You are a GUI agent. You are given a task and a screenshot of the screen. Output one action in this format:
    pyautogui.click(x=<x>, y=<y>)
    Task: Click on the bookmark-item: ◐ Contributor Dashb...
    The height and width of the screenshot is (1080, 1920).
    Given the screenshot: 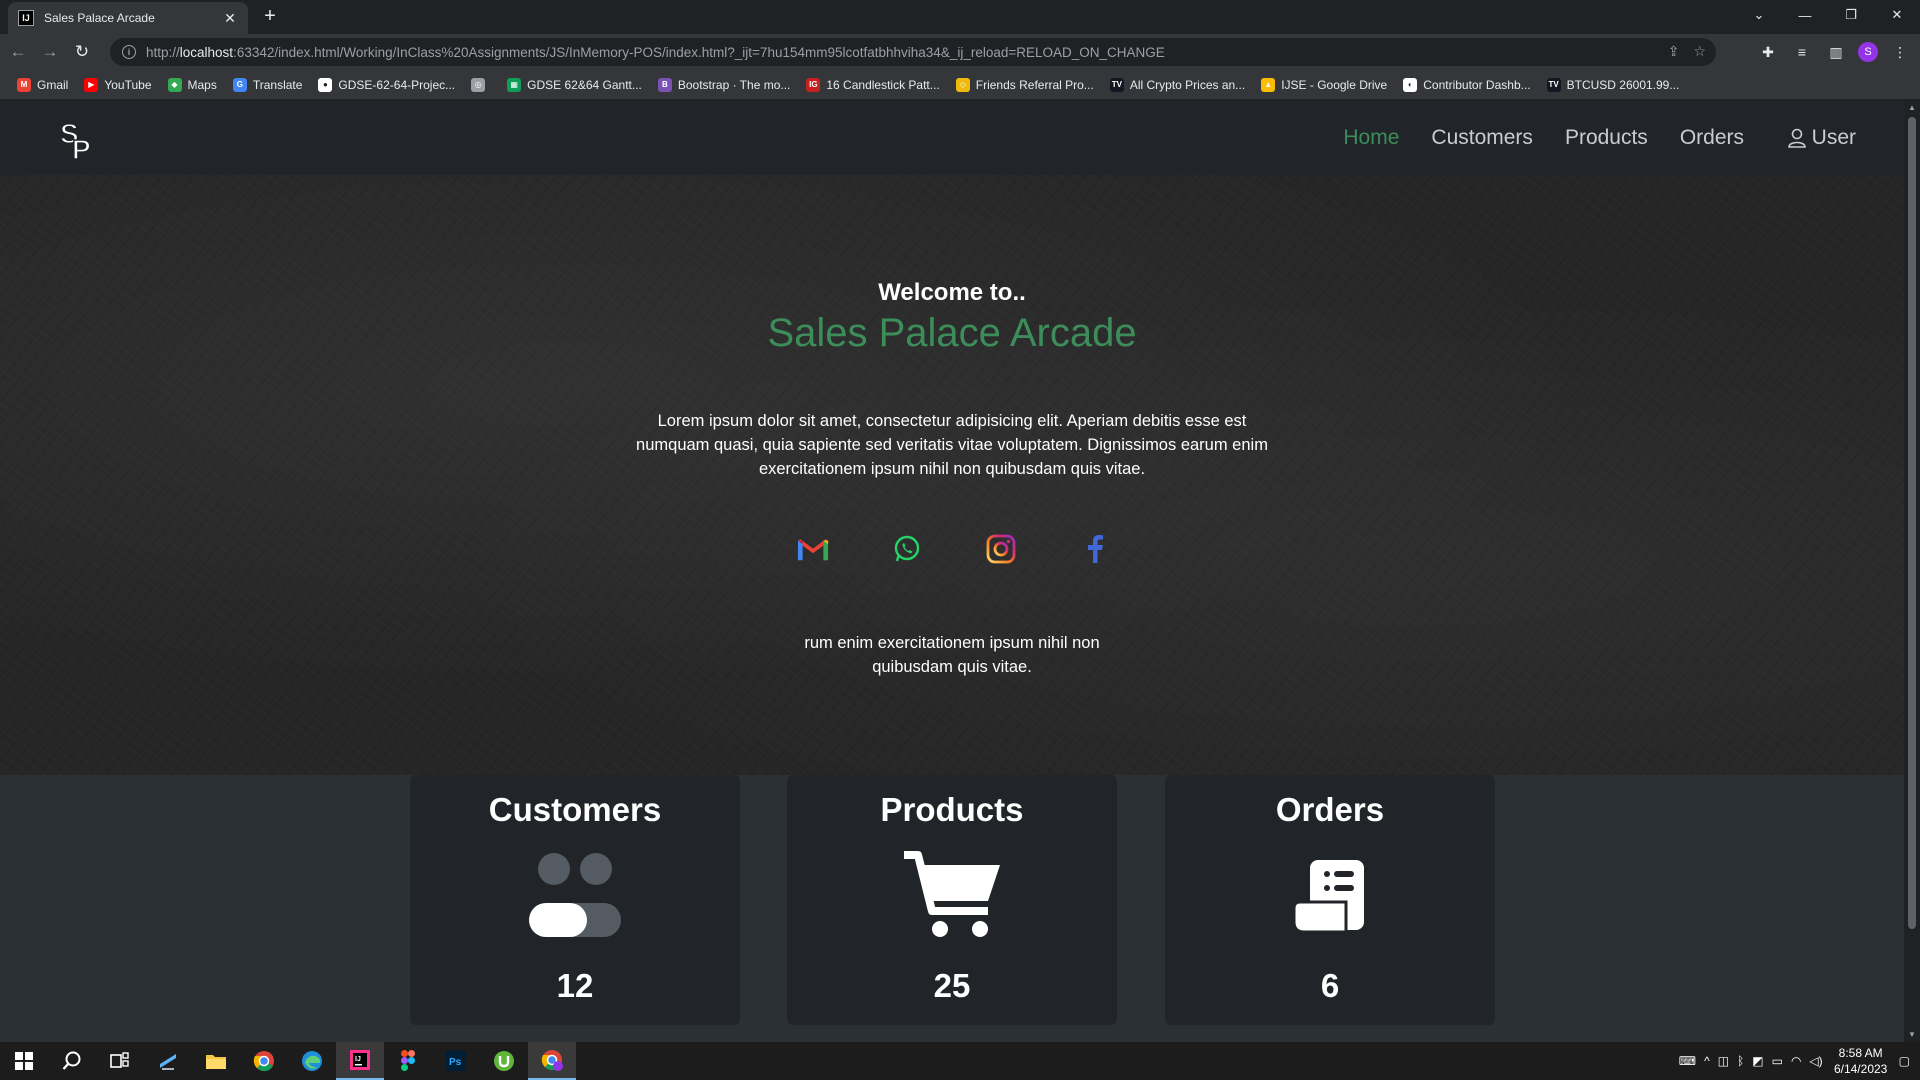 What is the action you would take?
    pyautogui.click(x=1466, y=84)
    